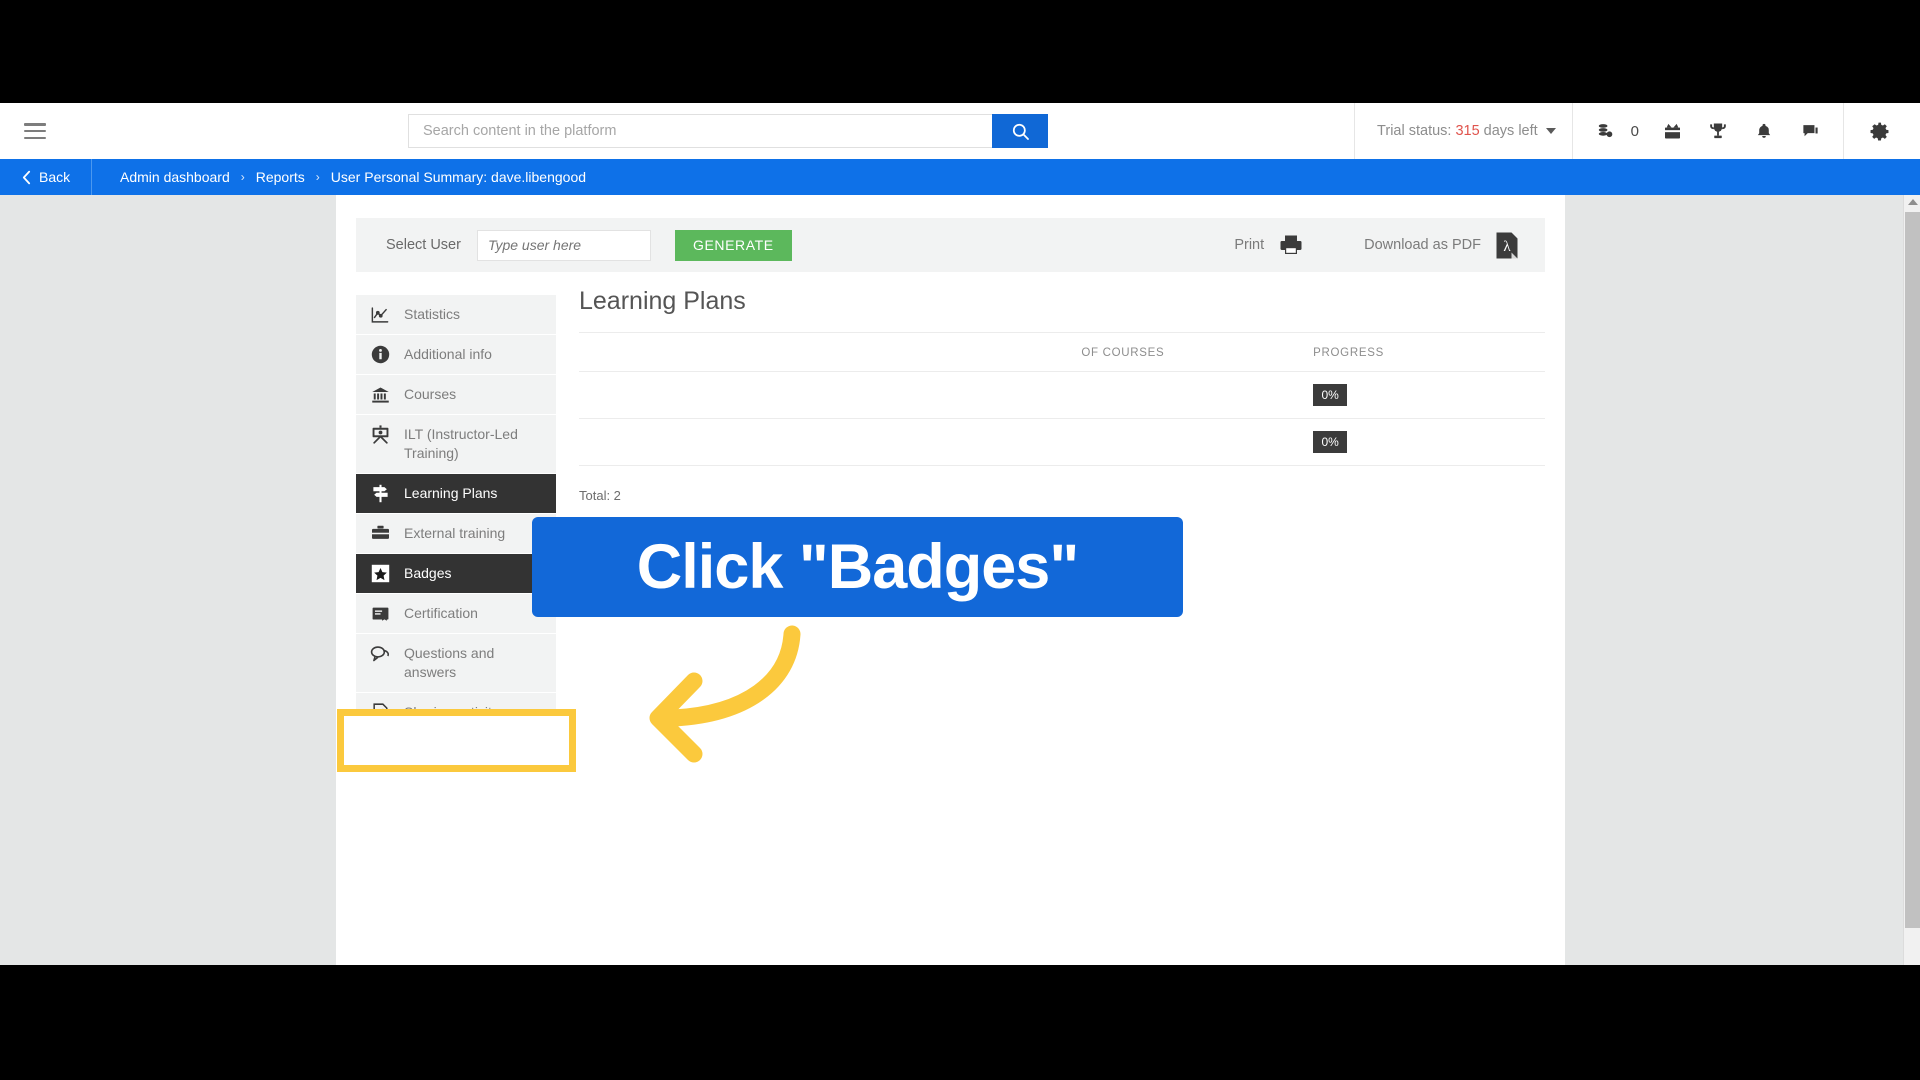 The image size is (1920, 1080). I want to click on topbar-right-cluster: Trial status: 315 days left 0, so click(1637, 131).